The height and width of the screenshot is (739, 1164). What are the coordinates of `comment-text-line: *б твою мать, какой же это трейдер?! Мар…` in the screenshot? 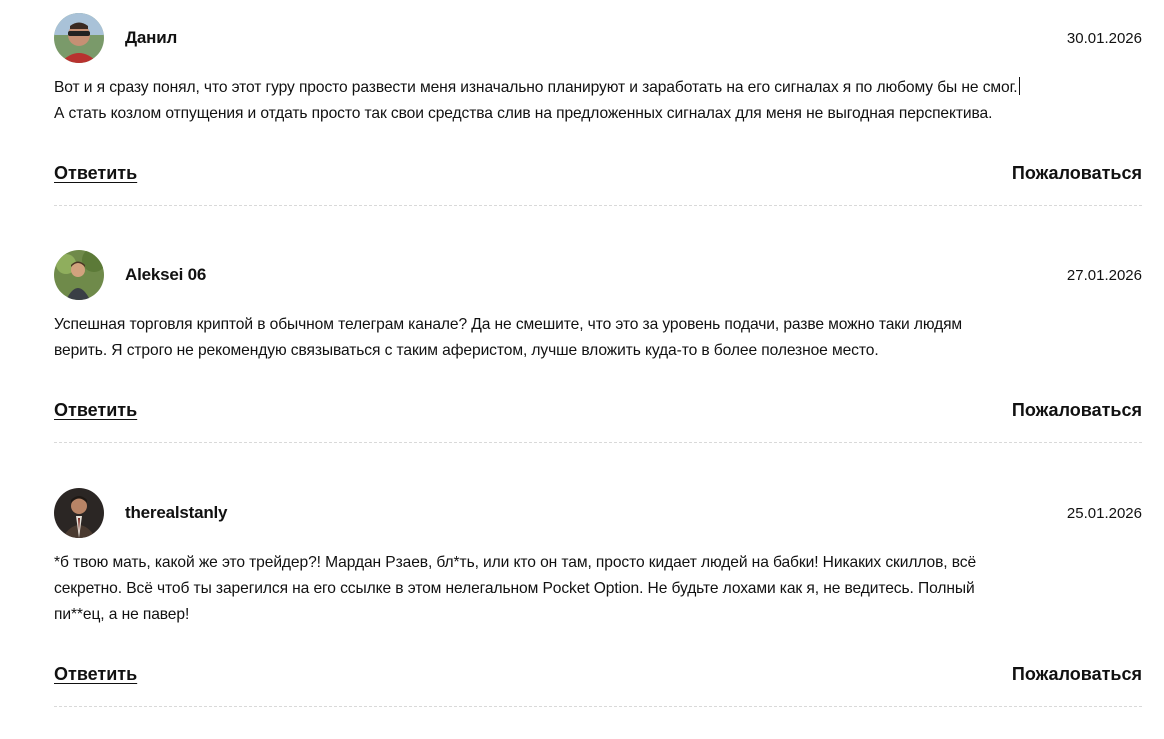 It's located at (515, 562).